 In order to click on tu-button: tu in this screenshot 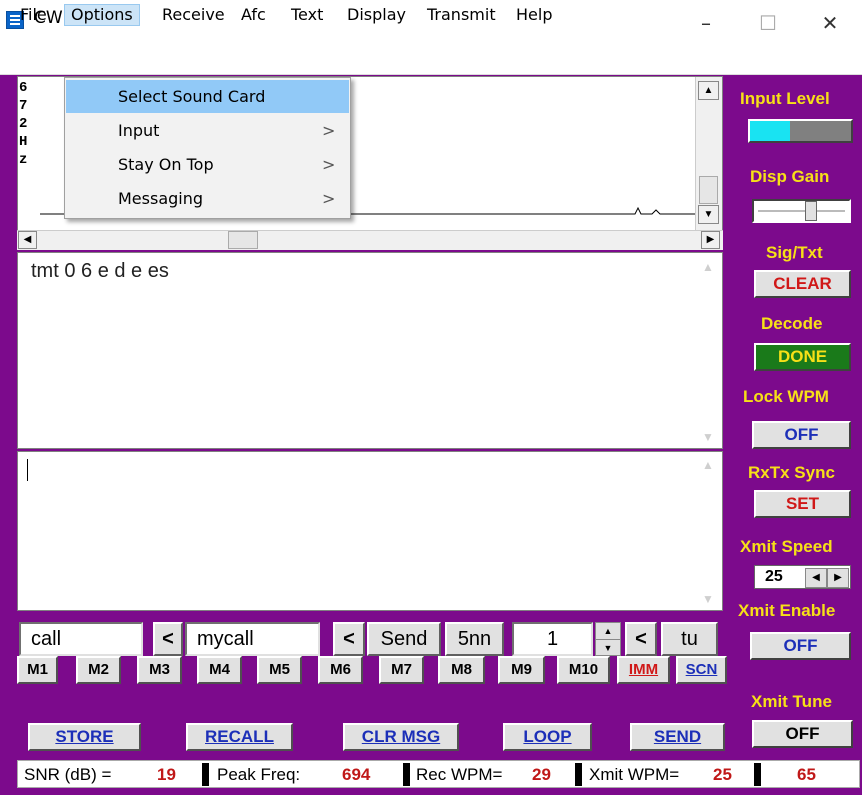, I will do `click(689, 639)`.